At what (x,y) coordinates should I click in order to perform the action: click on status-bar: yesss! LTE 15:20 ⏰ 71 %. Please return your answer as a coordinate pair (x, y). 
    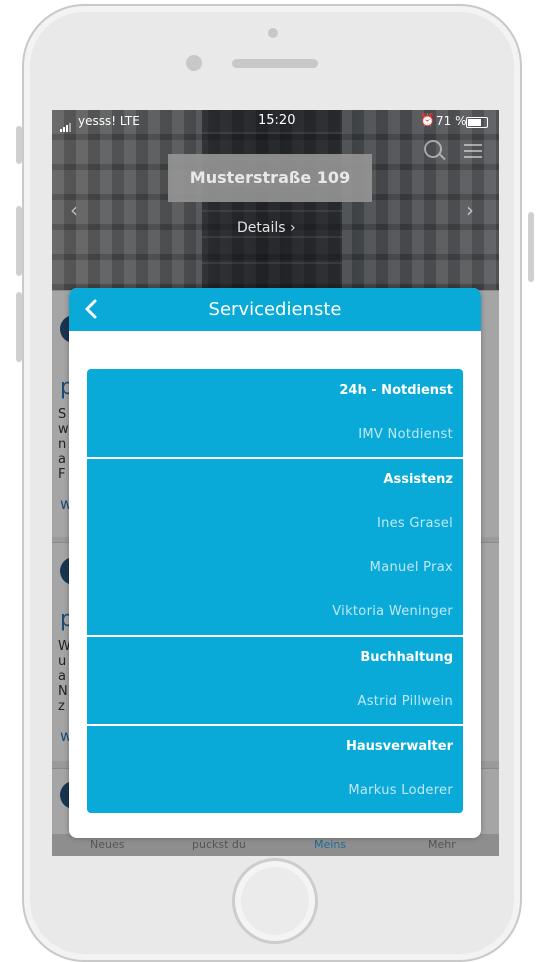
    Looking at the image, I should click on (275, 121).